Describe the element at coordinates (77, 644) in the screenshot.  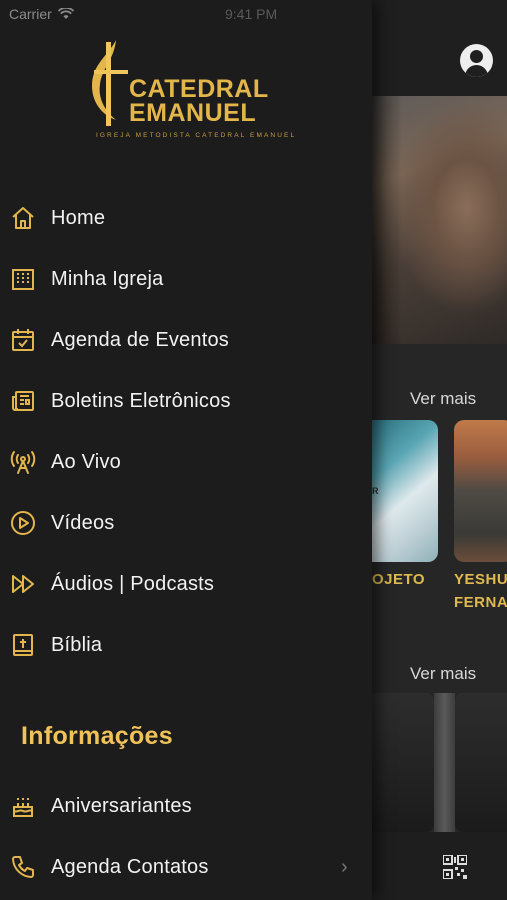
I see `menu-label: Bíblia` at that location.